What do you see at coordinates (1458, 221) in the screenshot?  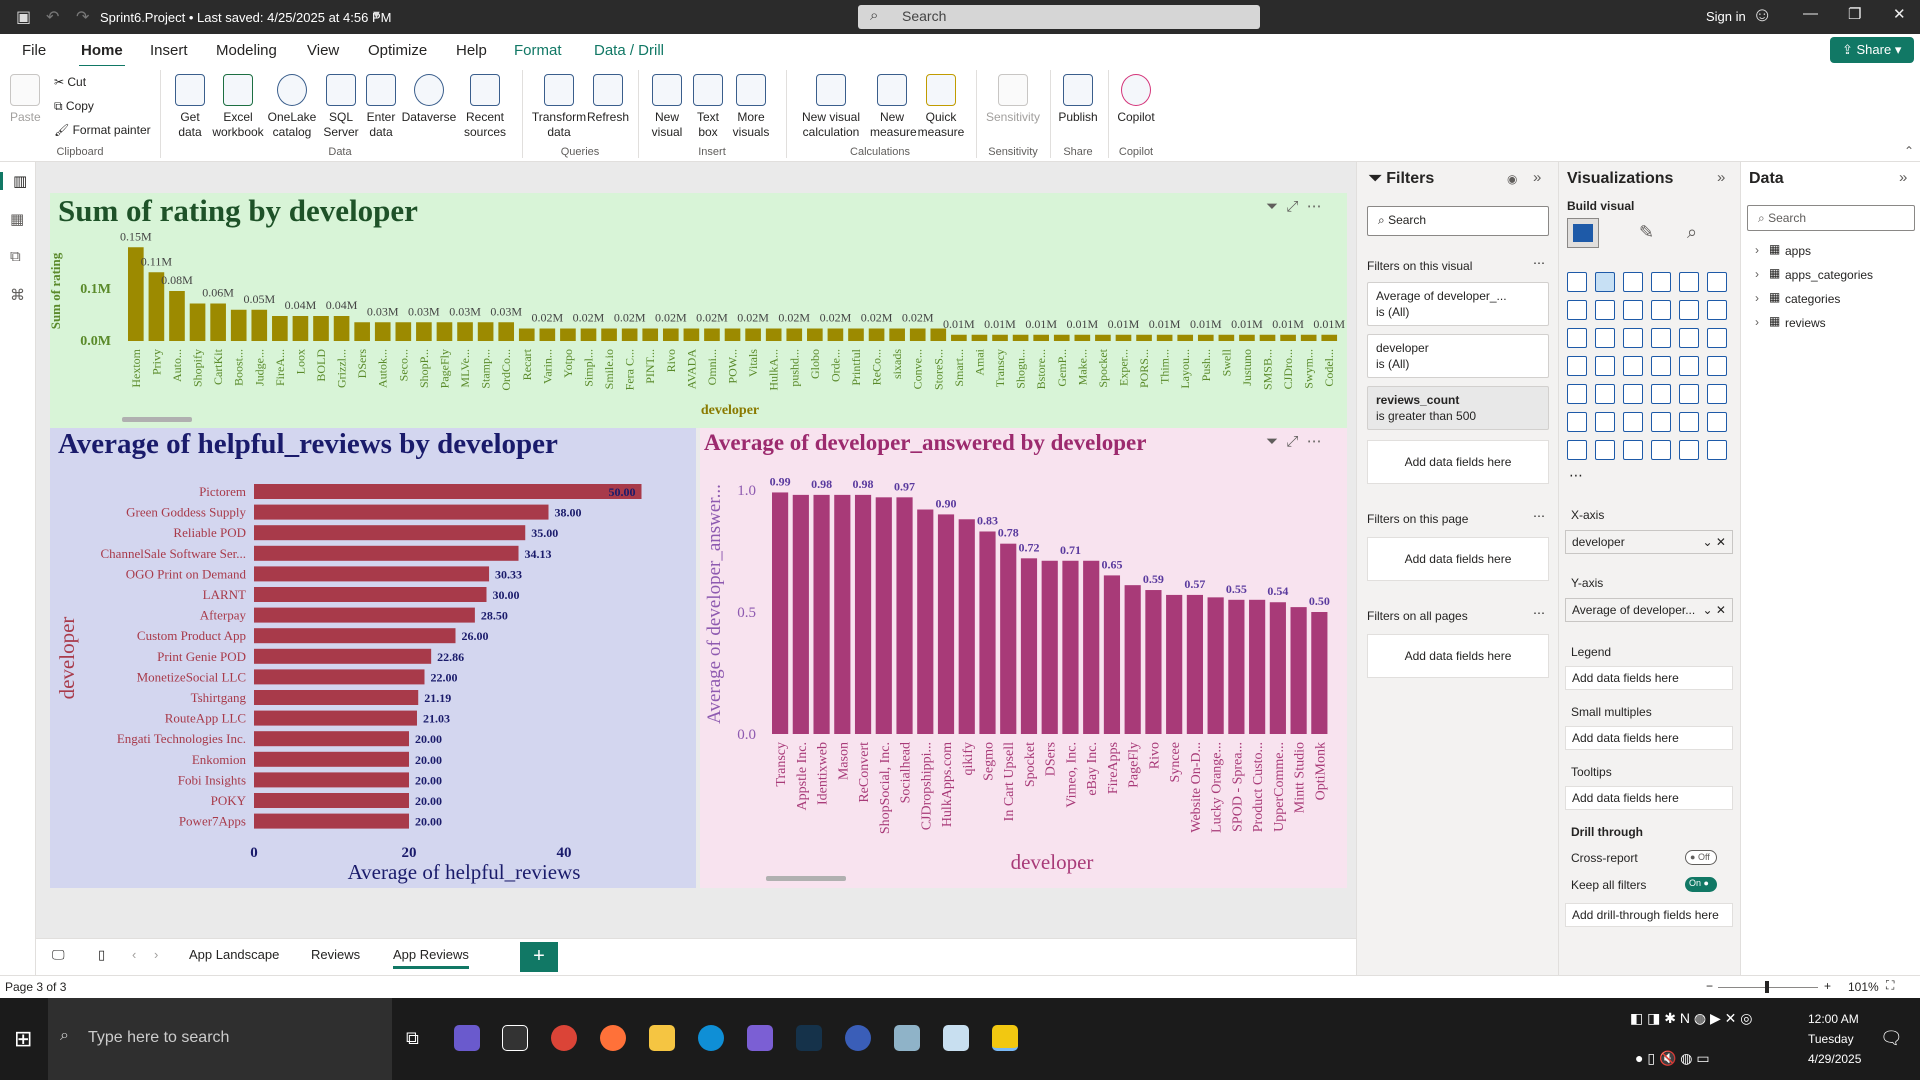 I see `filters-search-input: ⌕ Search` at bounding box center [1458, 221].